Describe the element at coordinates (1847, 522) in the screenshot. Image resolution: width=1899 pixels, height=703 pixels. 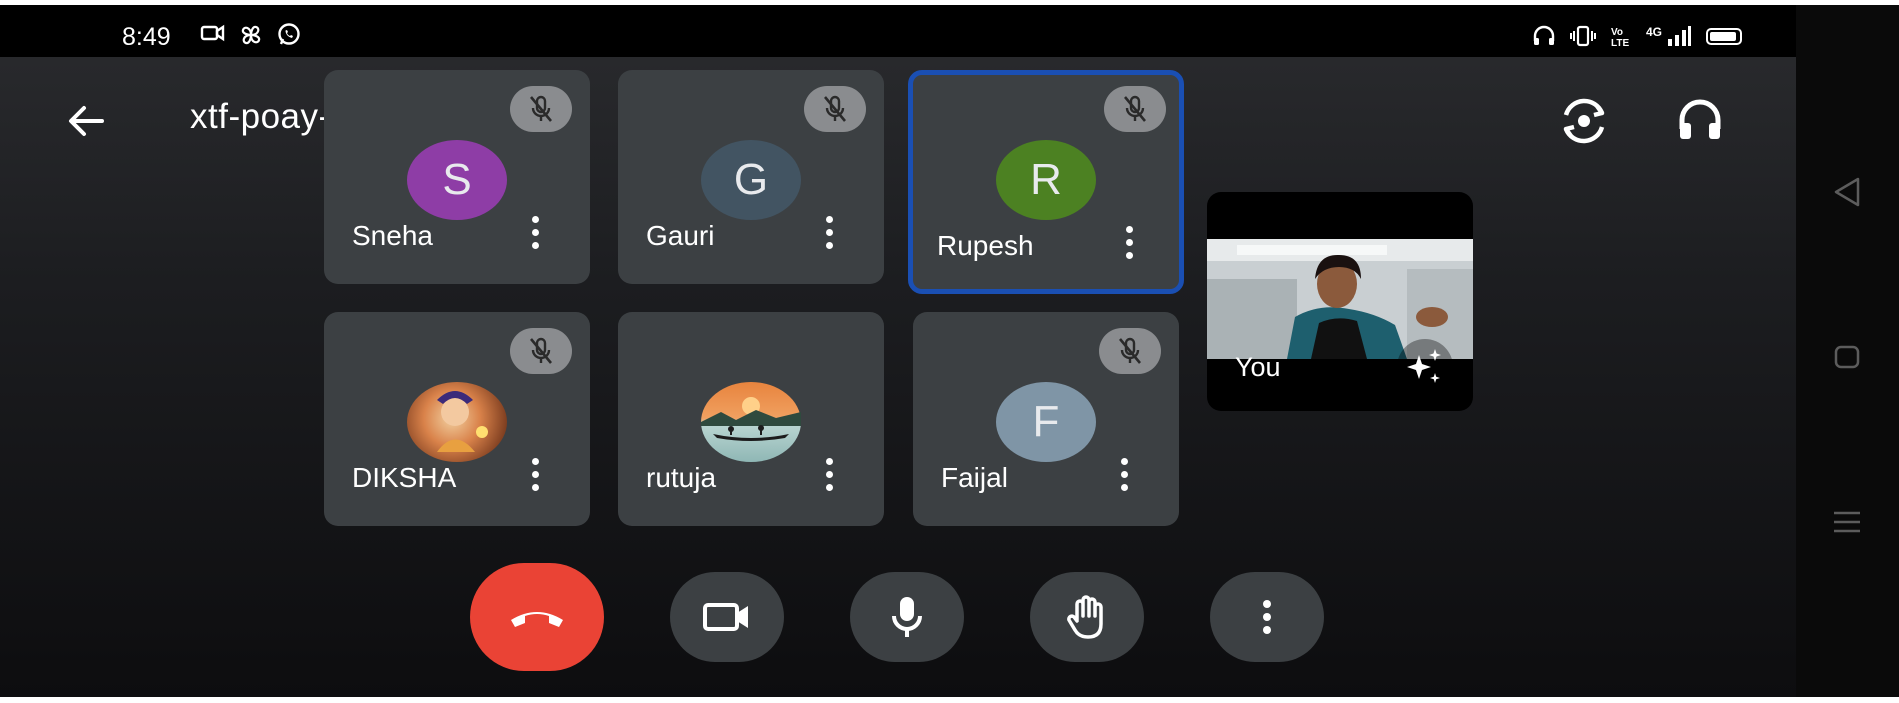
I see `nav-recents-icon` at that location.